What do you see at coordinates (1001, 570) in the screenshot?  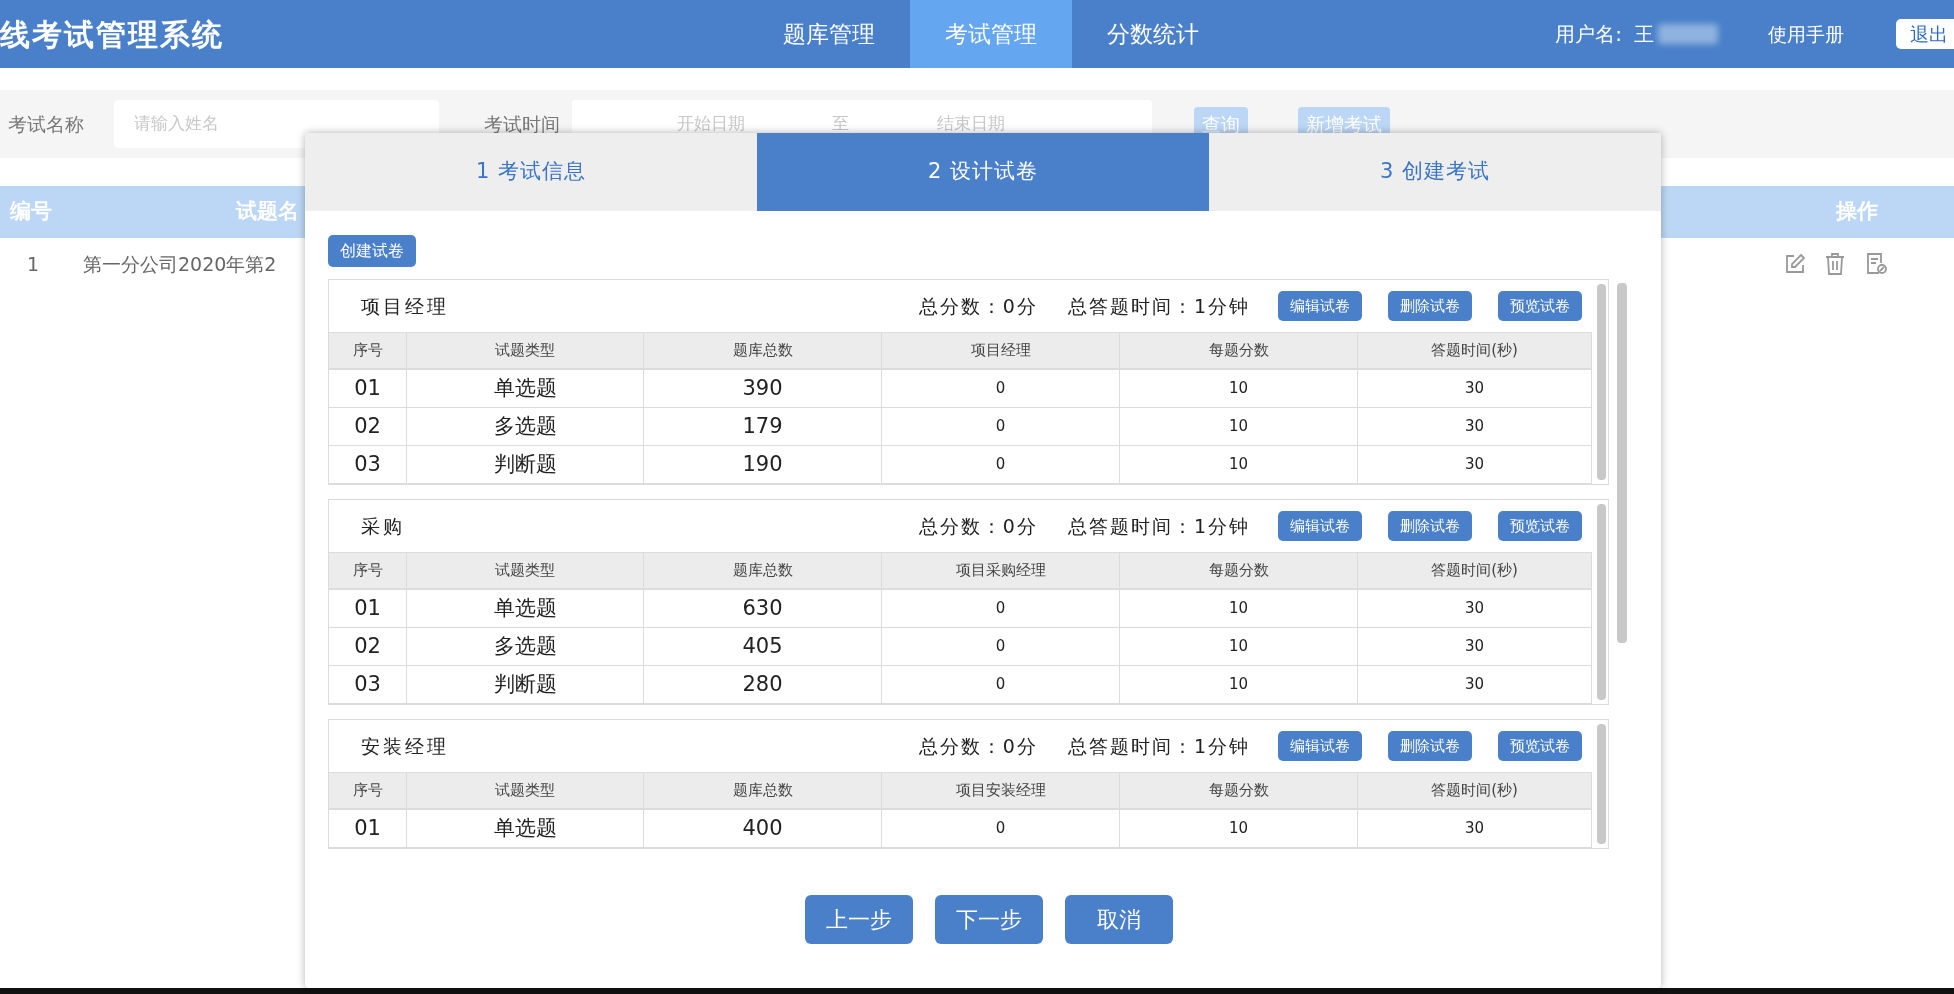 I see `column-header: 项目采购经理` at bounding box center [1001, 570].